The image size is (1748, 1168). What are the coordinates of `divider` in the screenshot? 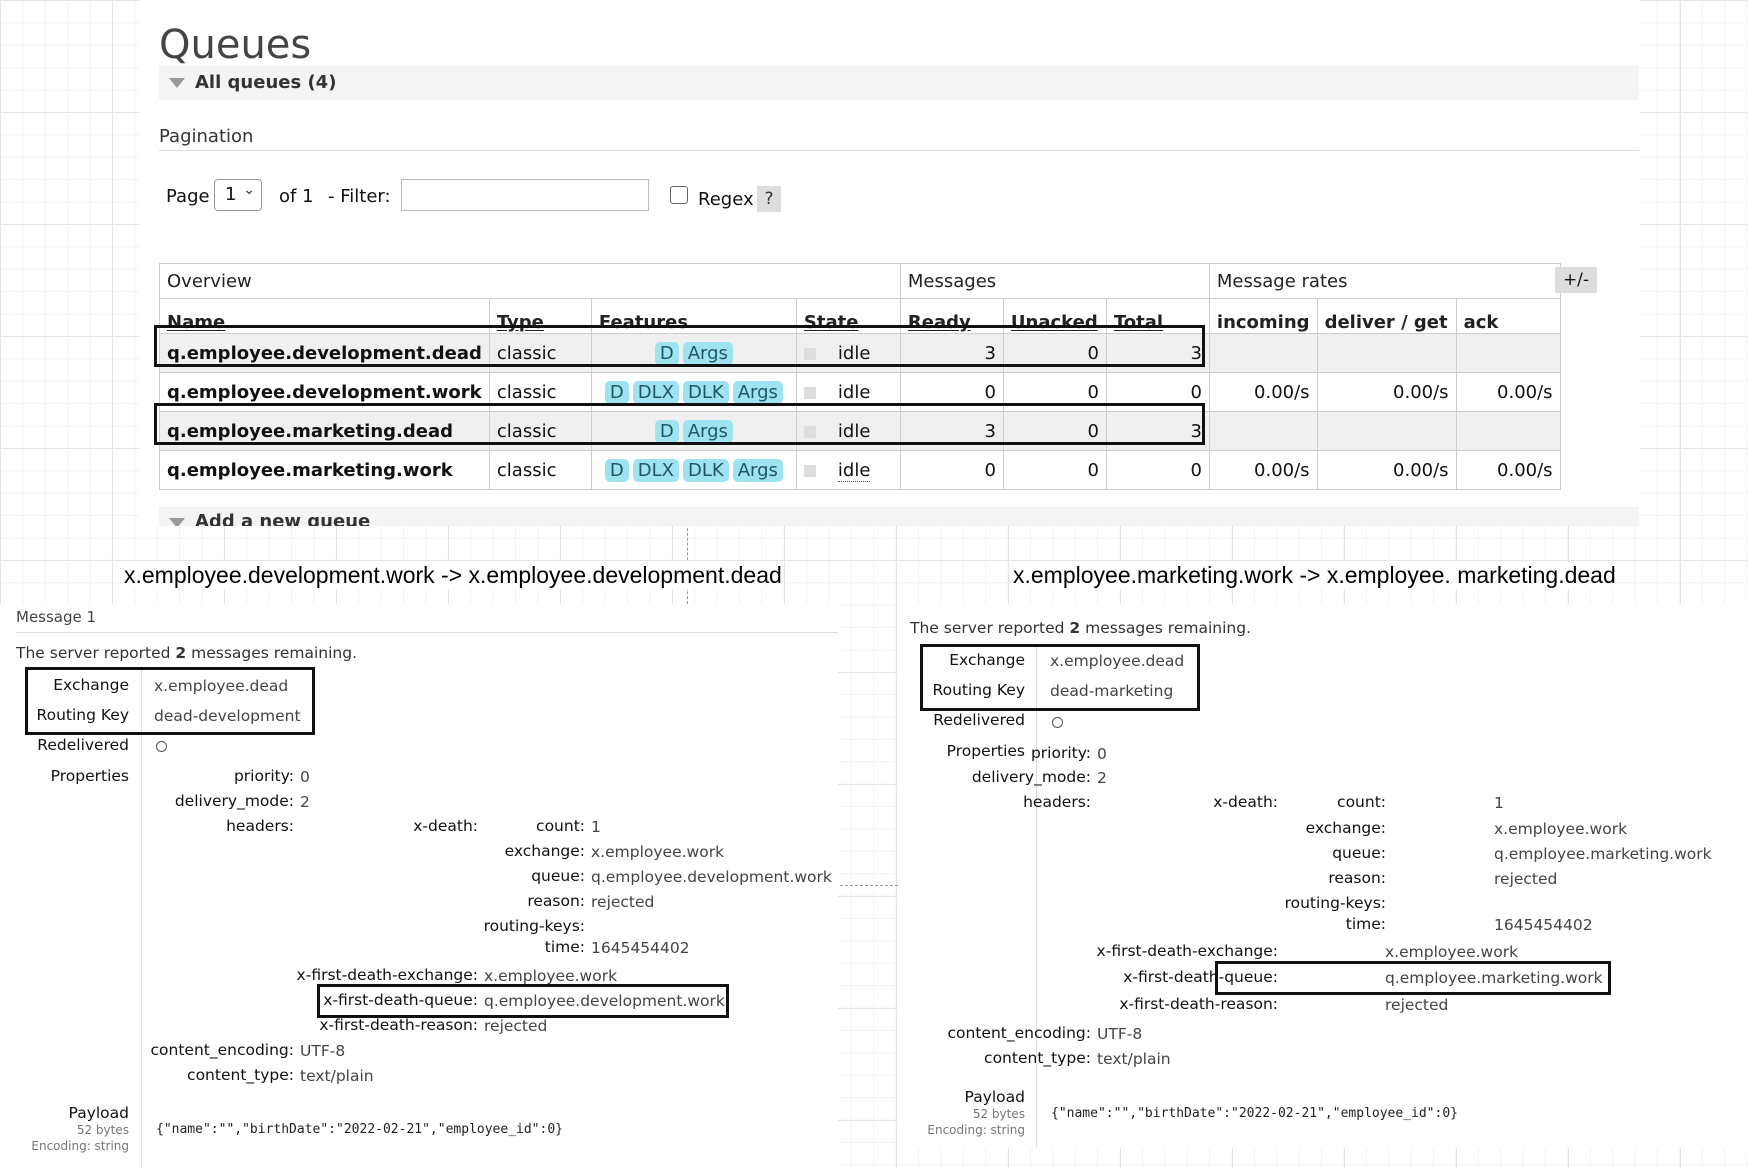 It's located at (899, 150).